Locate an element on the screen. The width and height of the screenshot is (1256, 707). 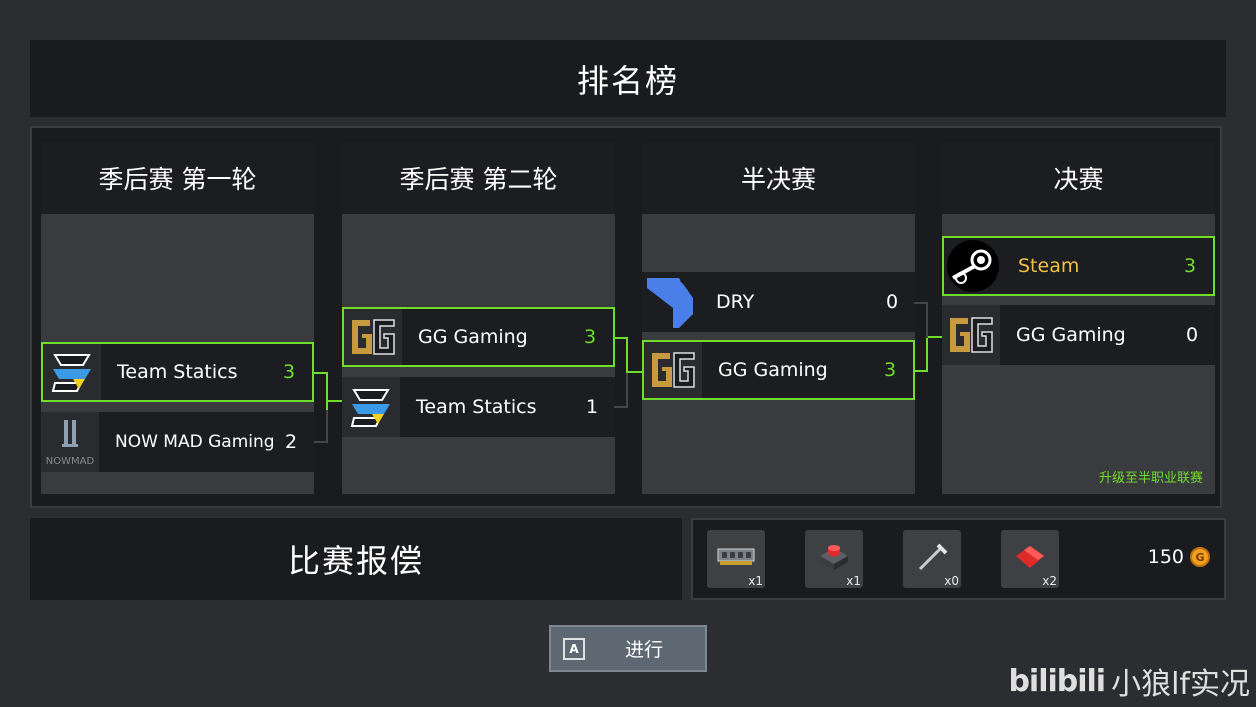
item-quantity: x2 is located at coordinates (1049, 581).